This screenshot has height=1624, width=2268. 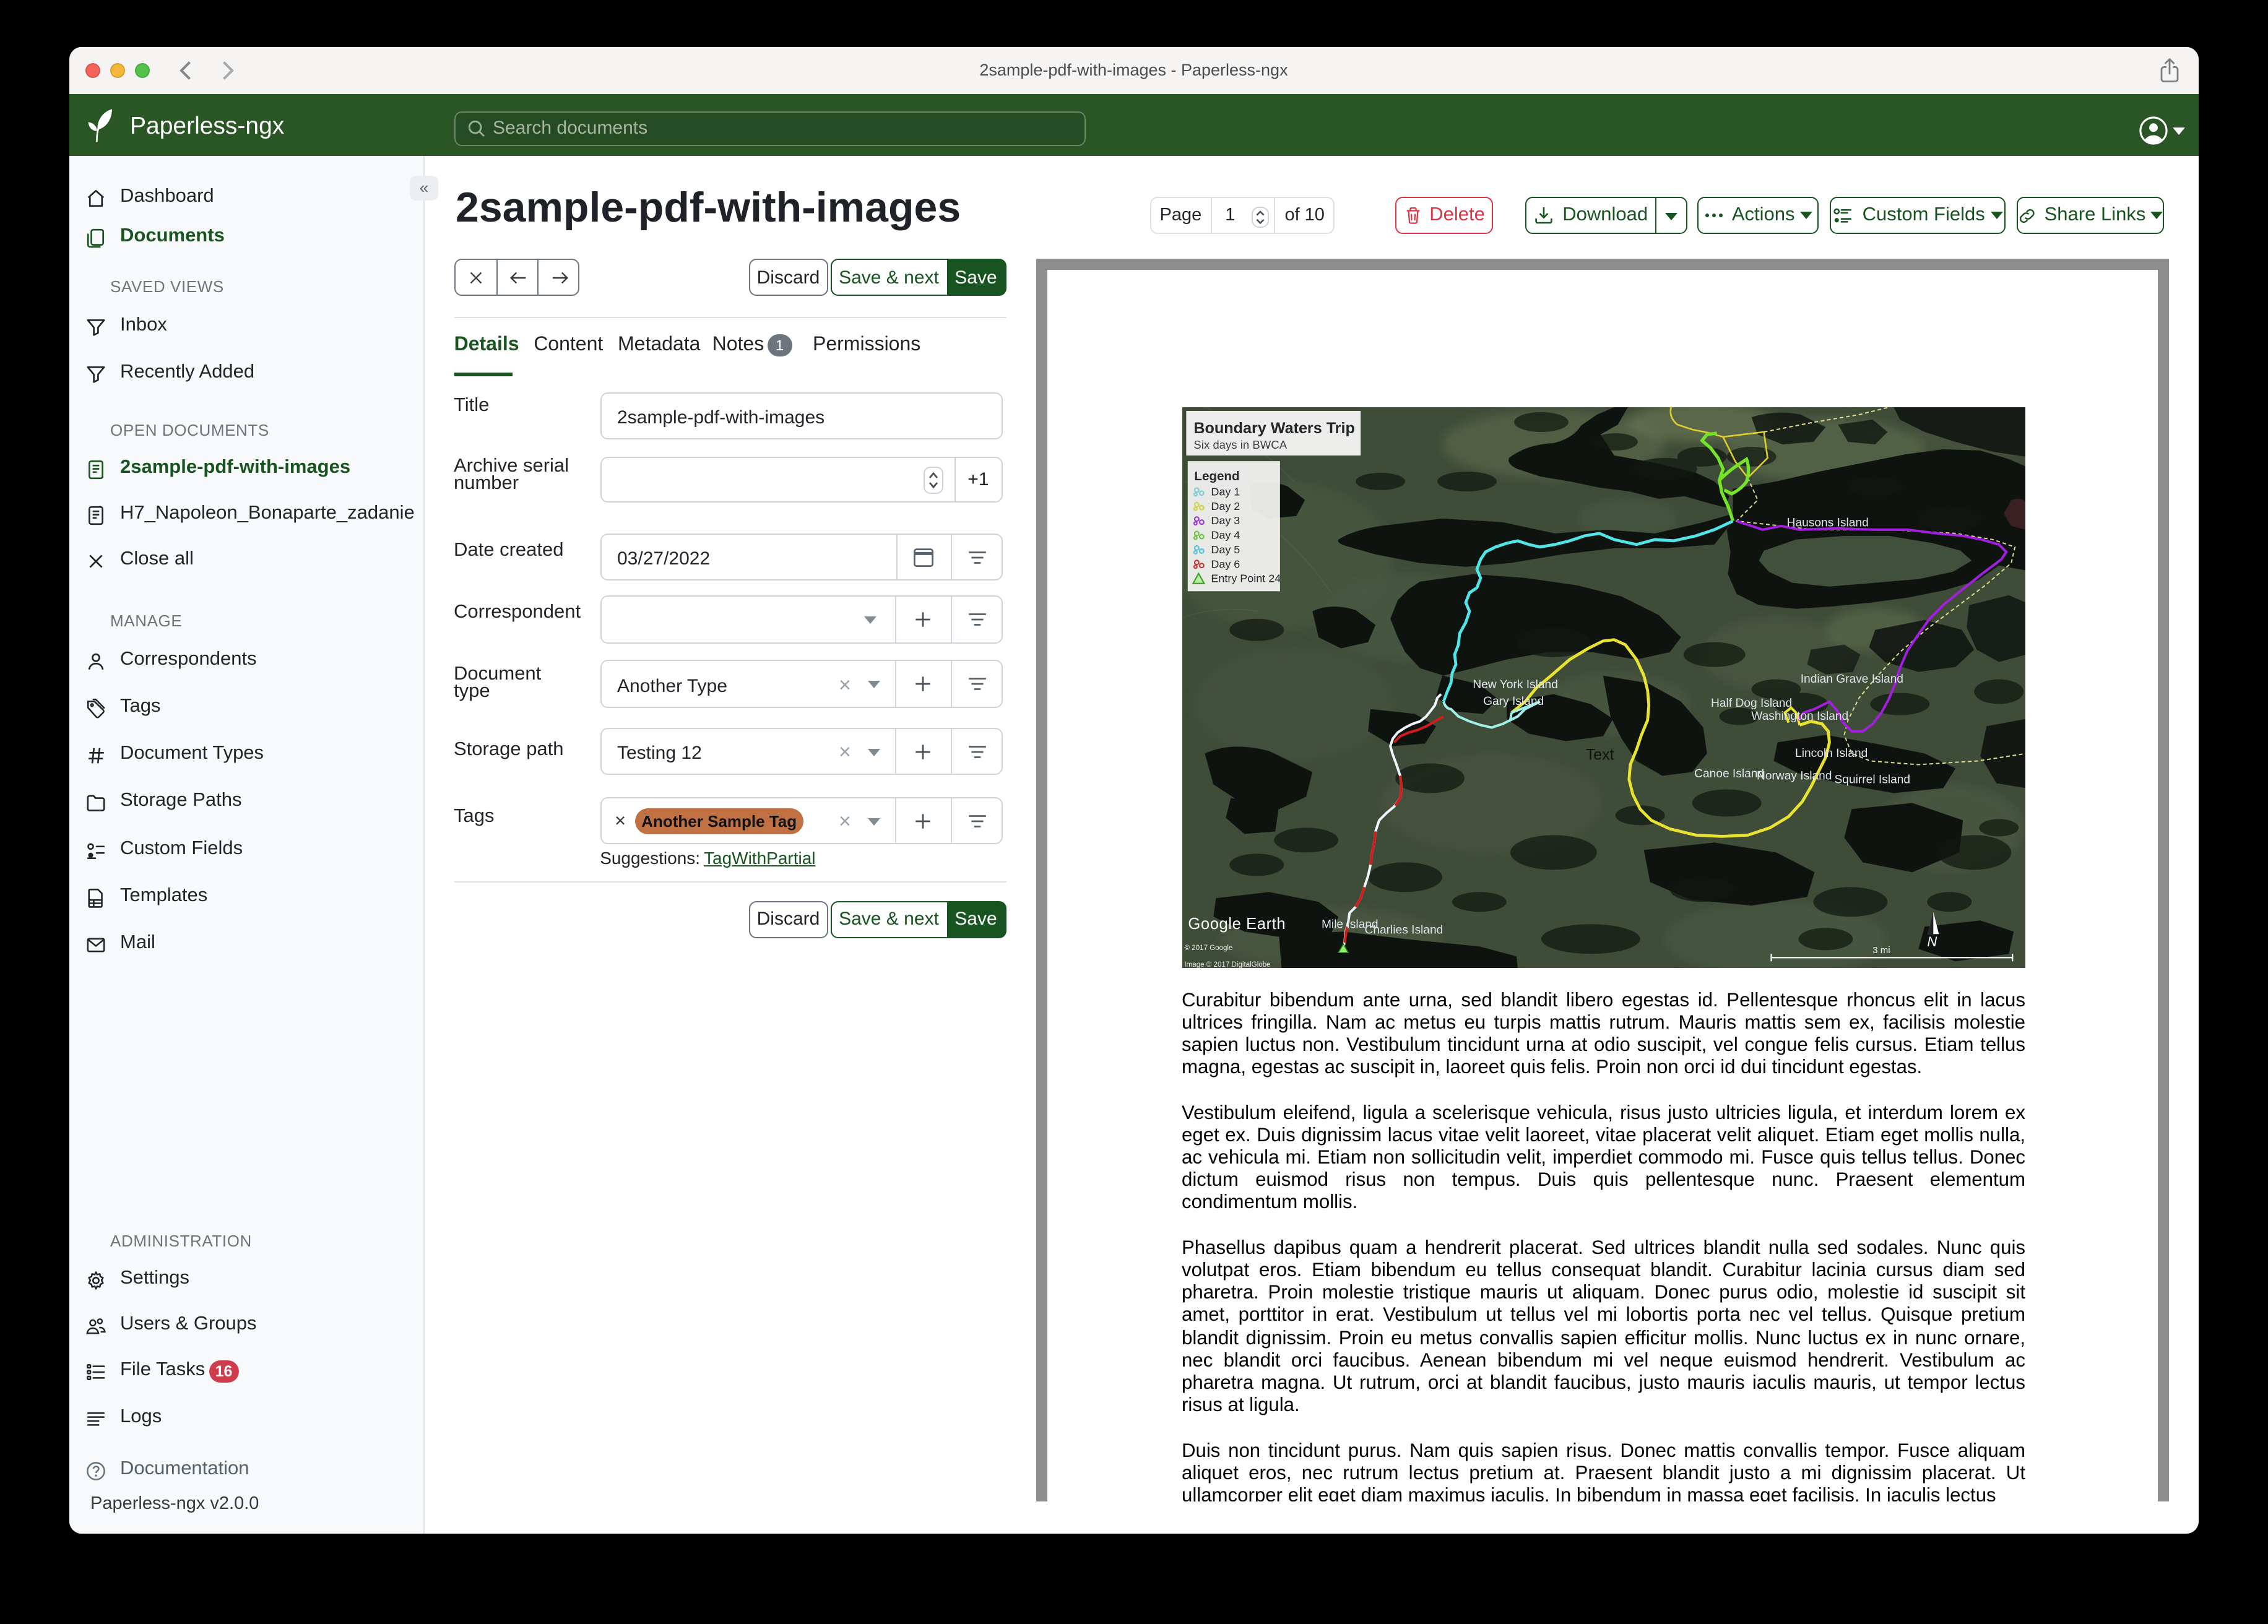 I want to click on svg-text: N, so click(x=1931, y=941).